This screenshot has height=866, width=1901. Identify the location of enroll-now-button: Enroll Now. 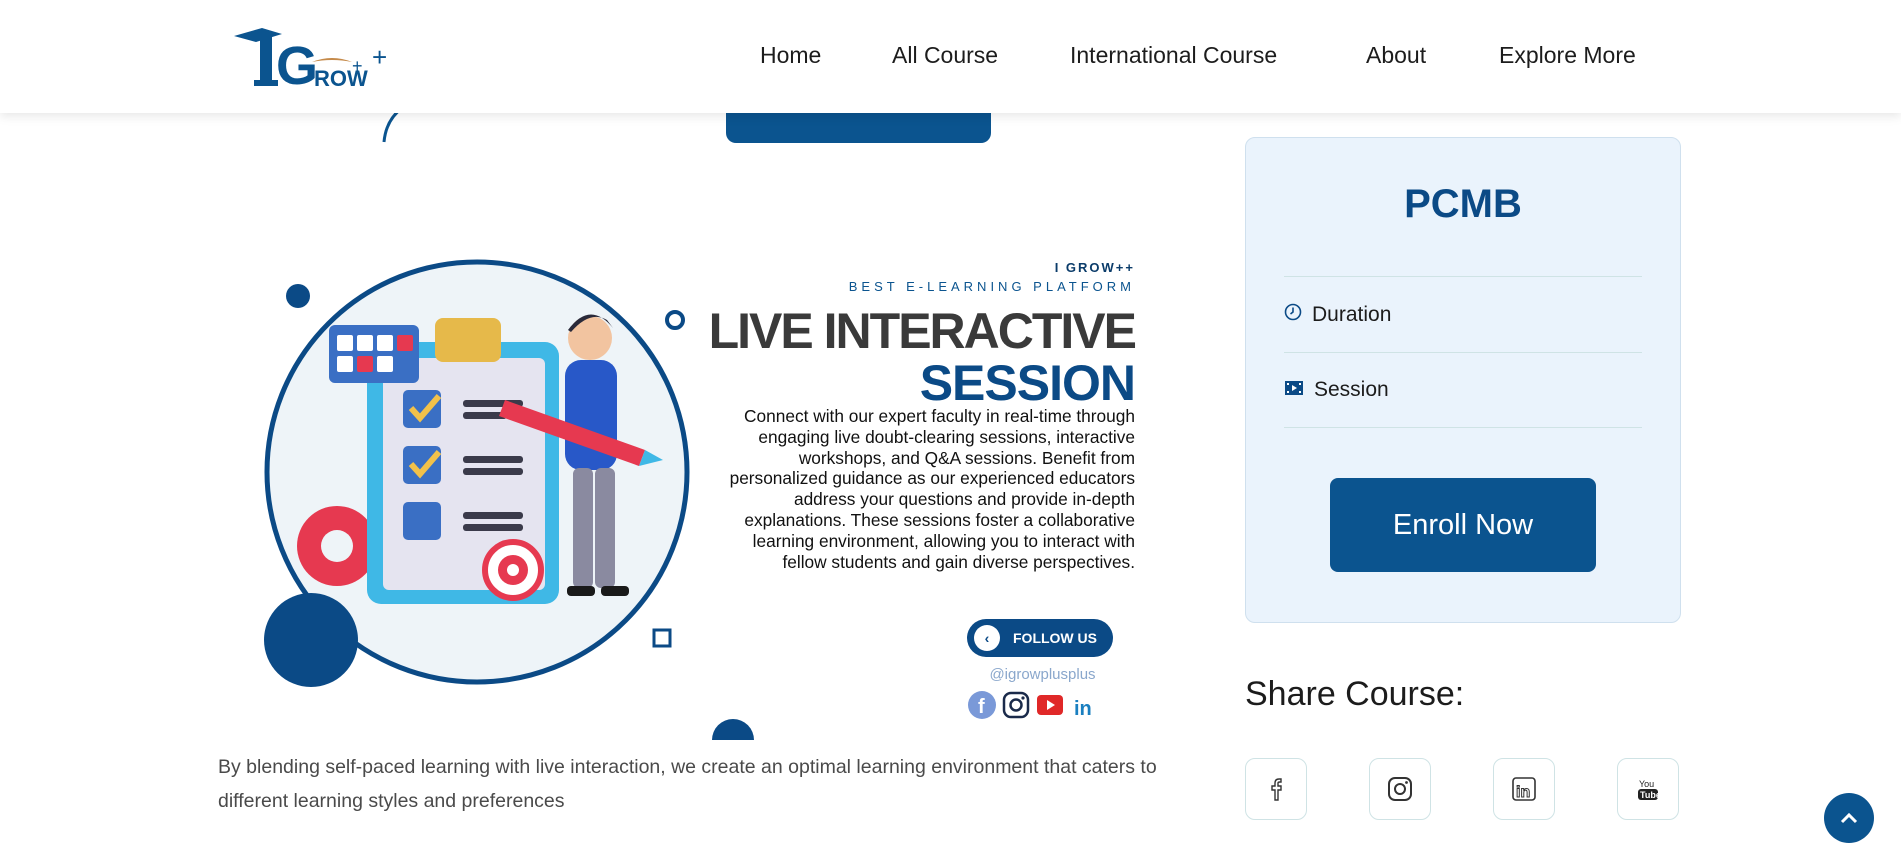
(1463, 525).